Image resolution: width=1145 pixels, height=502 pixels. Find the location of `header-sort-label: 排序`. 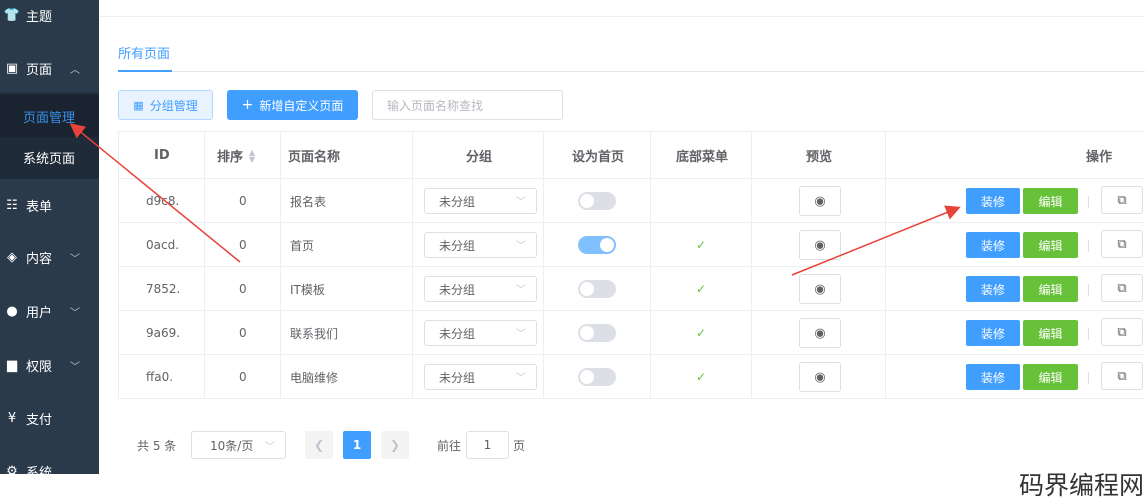

header-sort-label: 排序 is located at coordinates (230, 157).